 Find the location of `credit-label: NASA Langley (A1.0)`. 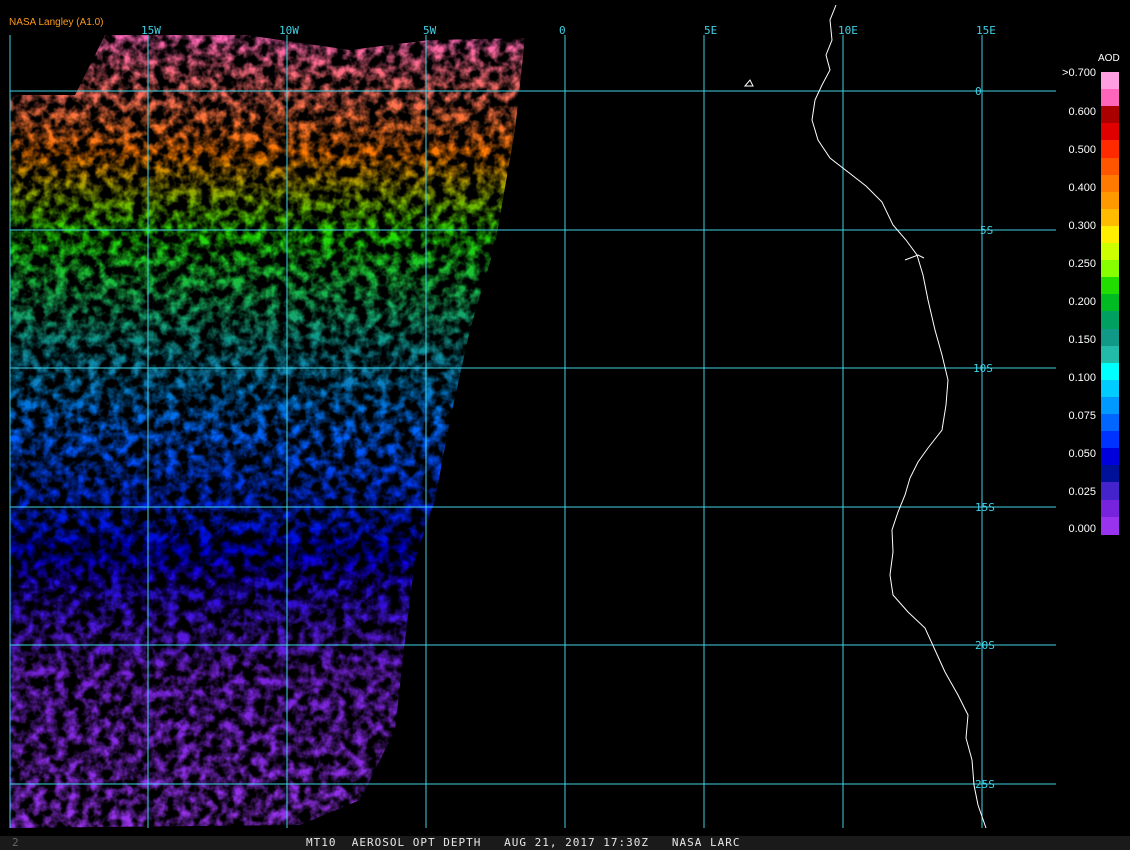

credit-label: NASA Langley (A1.0) is located at coordinates (56, 22).